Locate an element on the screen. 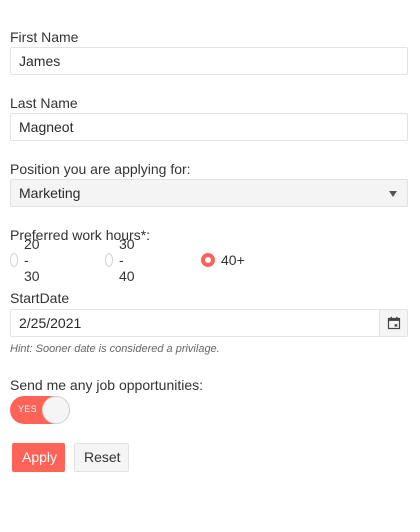 Image resolution: width=420 pixels, height=532 pixels. first-name-input: James is located at coordinates (209, 61).